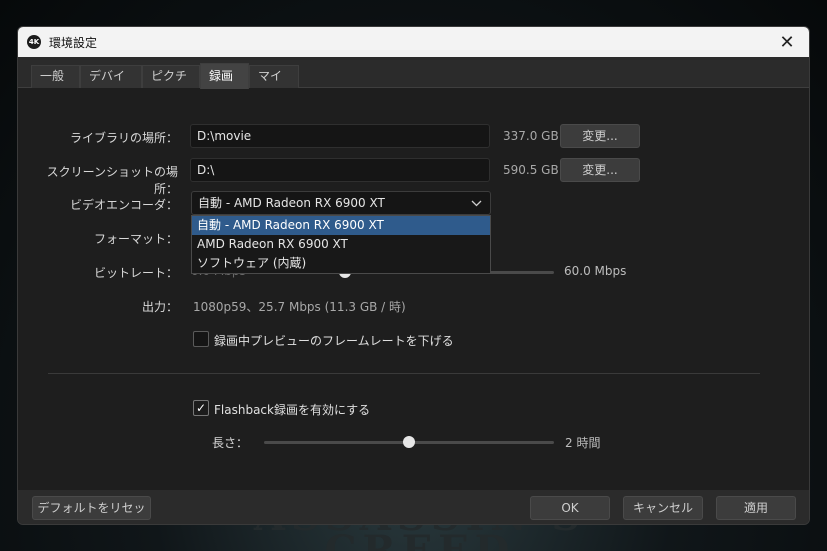  What do you see at coordinates (91, 510) in the screenshot?
I see `reset-defaults-button: デフォルトをリセット` at bounding box center [91, 510].